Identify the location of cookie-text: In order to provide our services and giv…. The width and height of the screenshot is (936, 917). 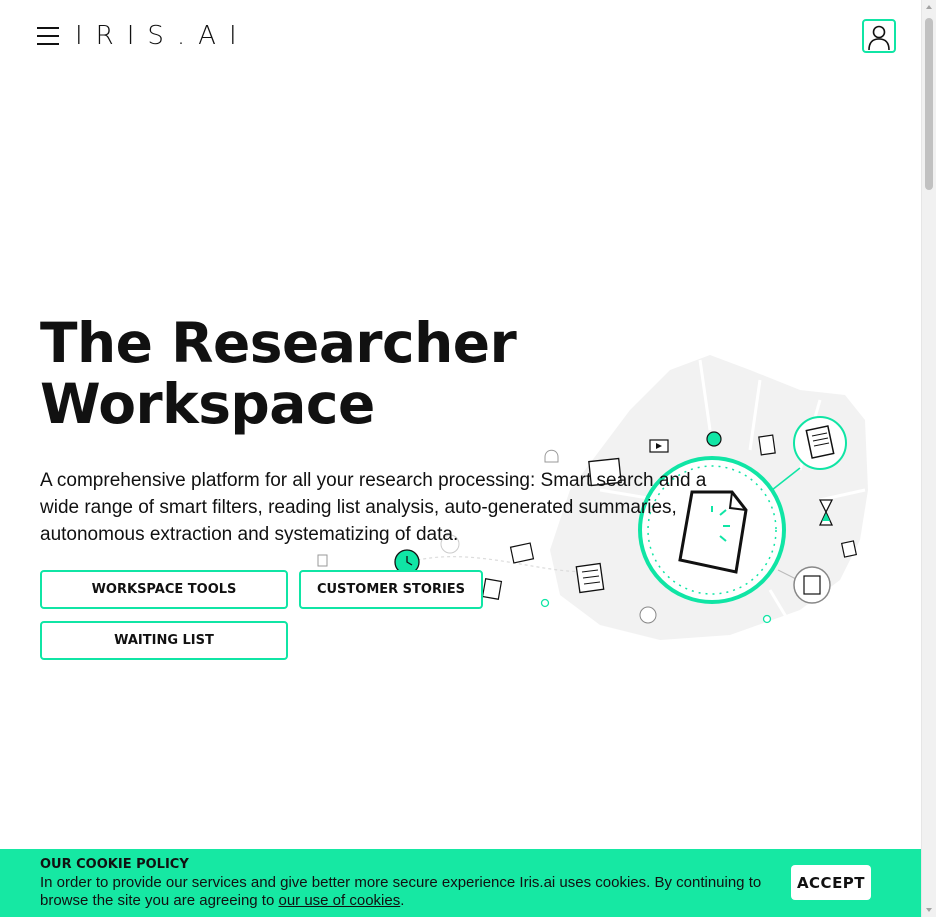
(412, 892).